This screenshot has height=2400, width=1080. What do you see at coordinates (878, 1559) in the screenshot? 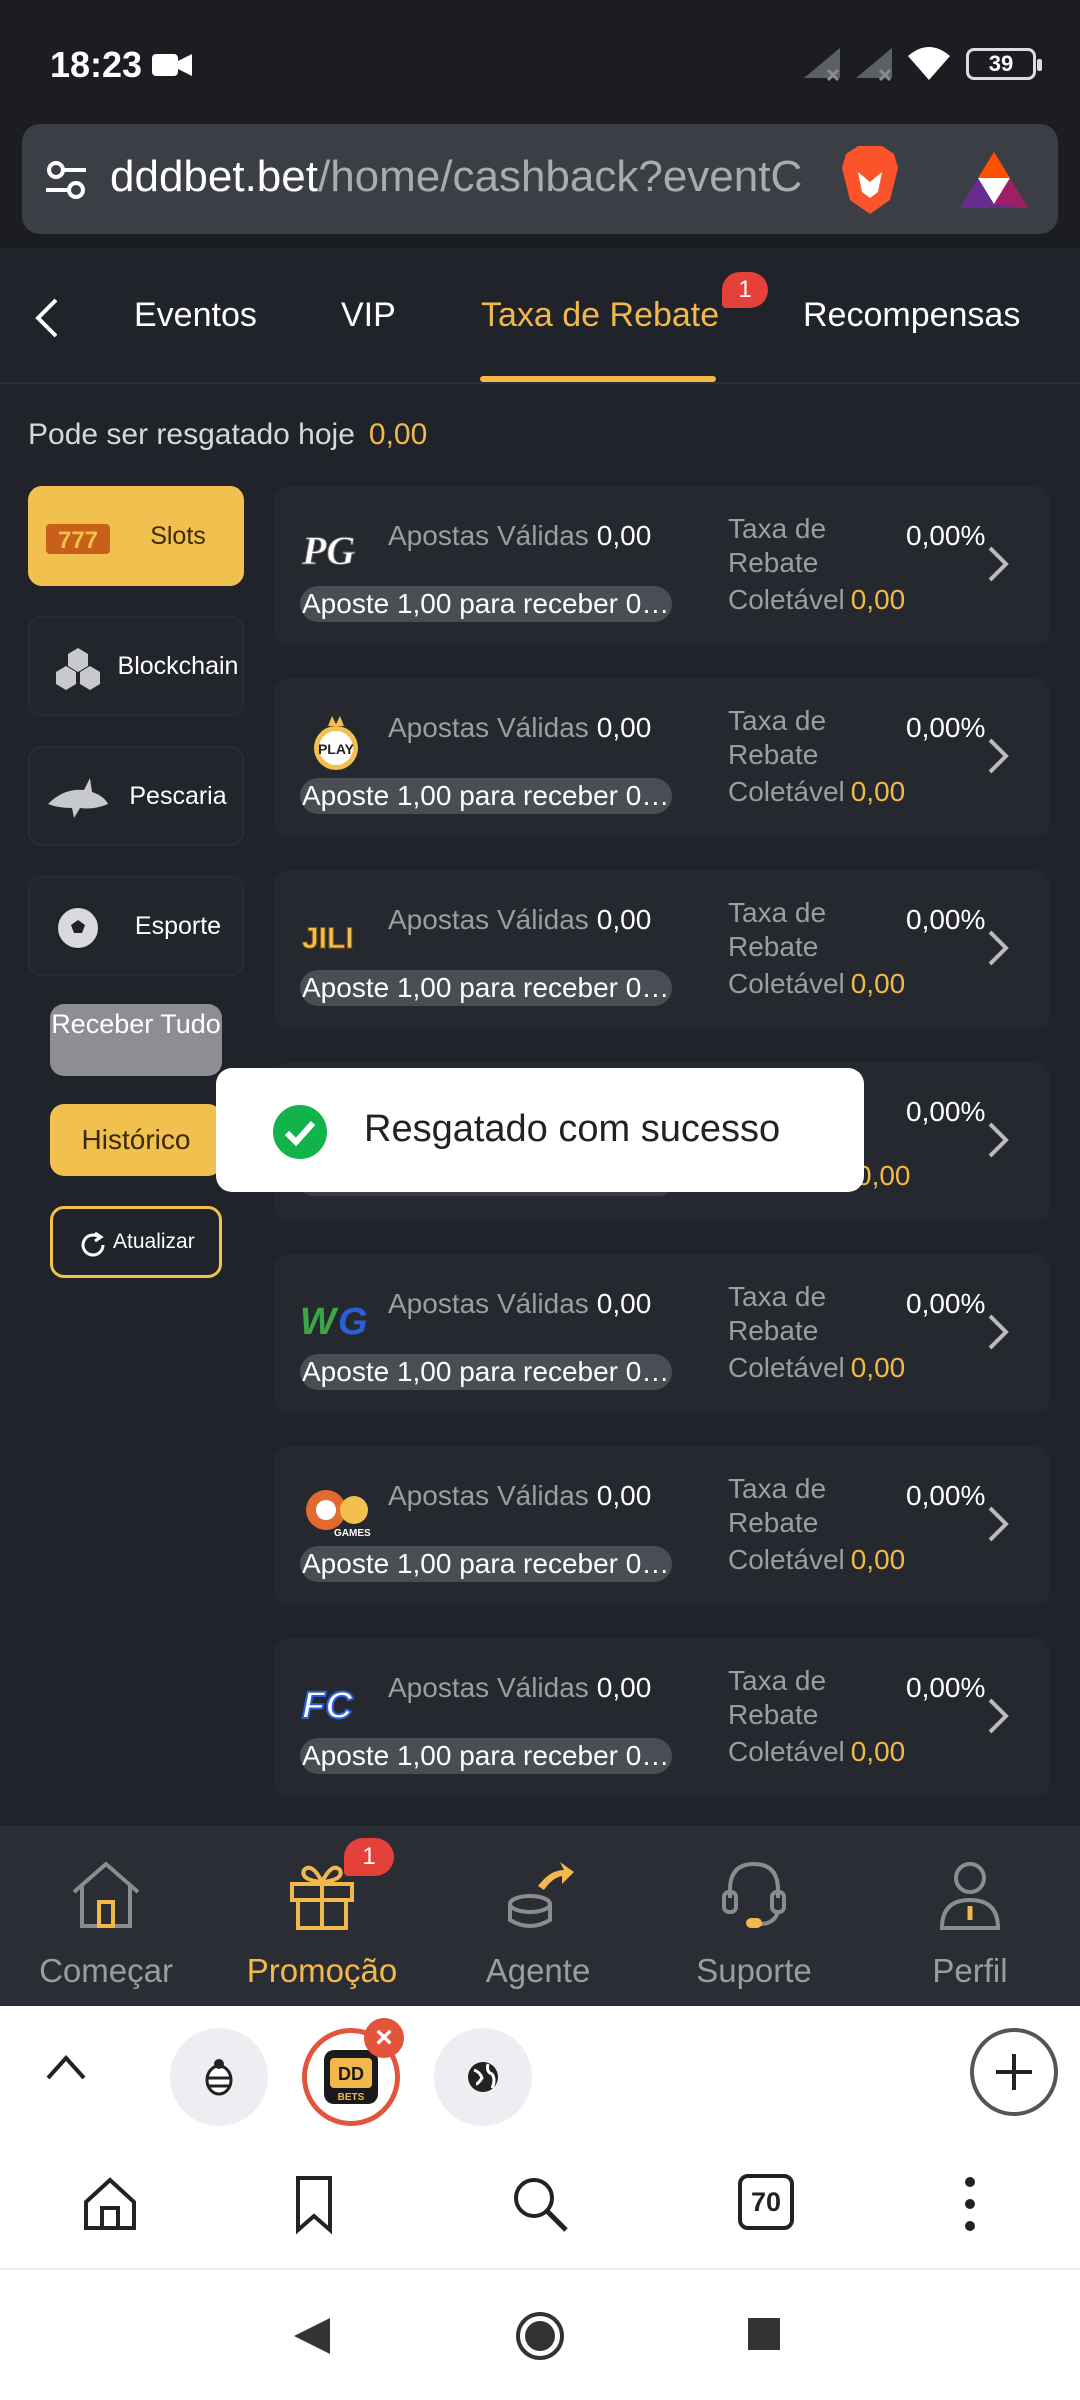
I see `collectible-value: 0,00` at bounding box center [878, 1559].